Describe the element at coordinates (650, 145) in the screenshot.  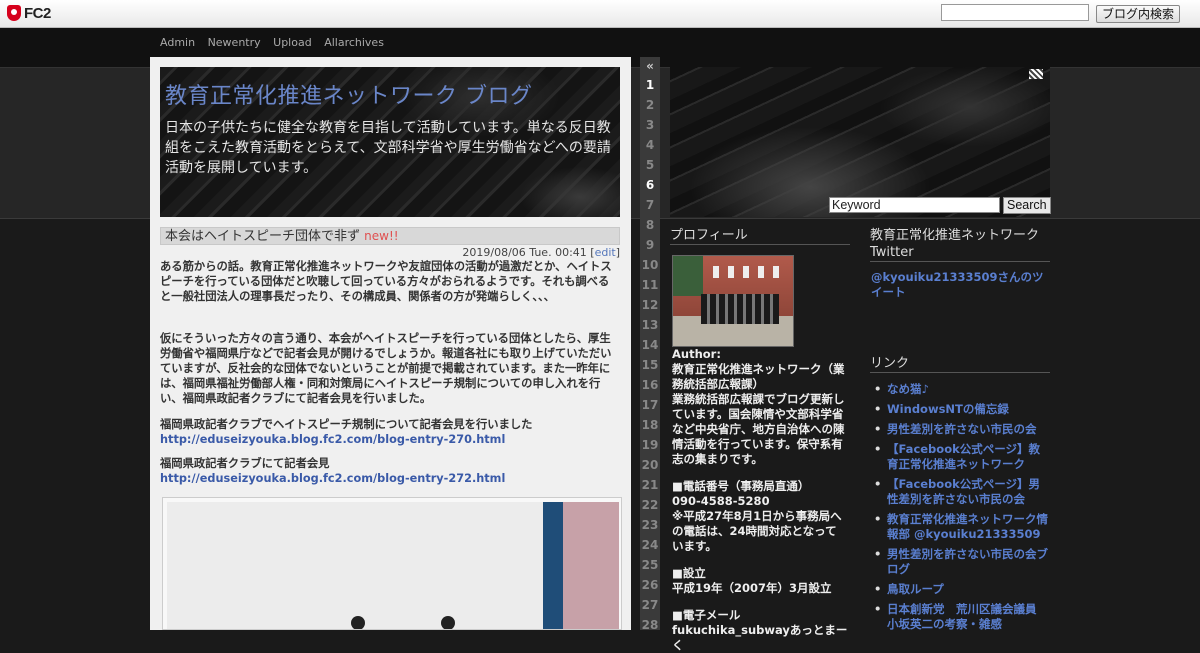
I see `pager-4: 4` at that location.